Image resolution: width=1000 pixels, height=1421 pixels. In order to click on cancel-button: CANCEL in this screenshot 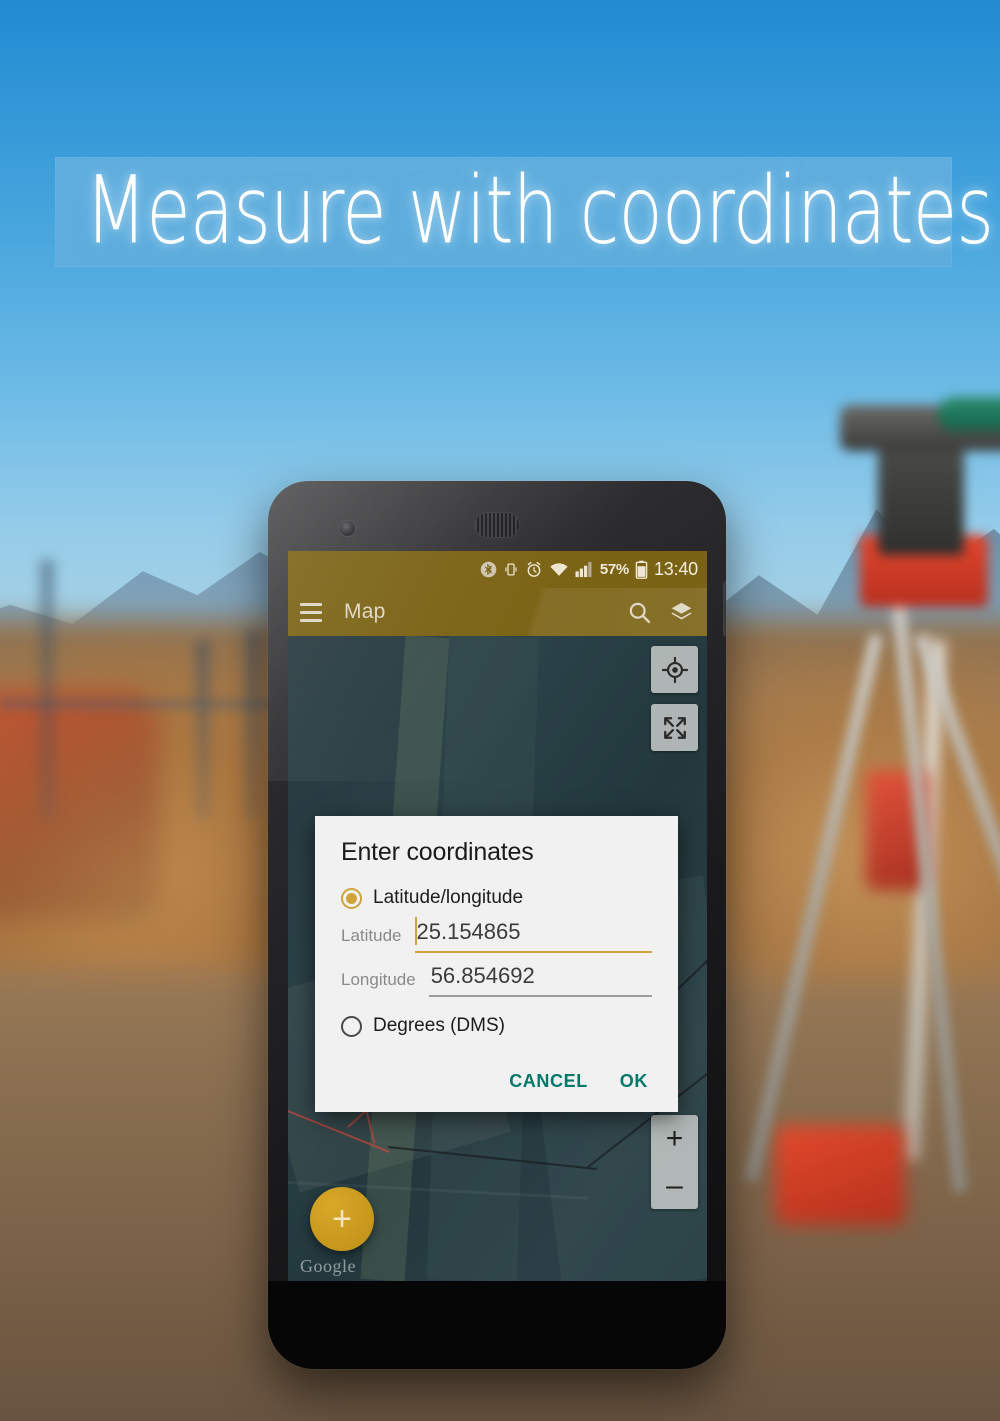, I will do `click(548, 1081)`.